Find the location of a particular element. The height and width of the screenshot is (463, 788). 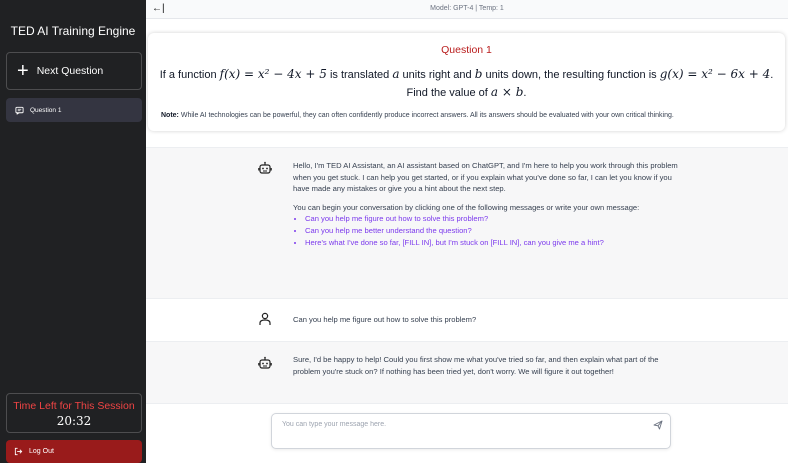

function-g-expression: g(x) = x² − 6x + 4 is located at coordinates (715, 74).